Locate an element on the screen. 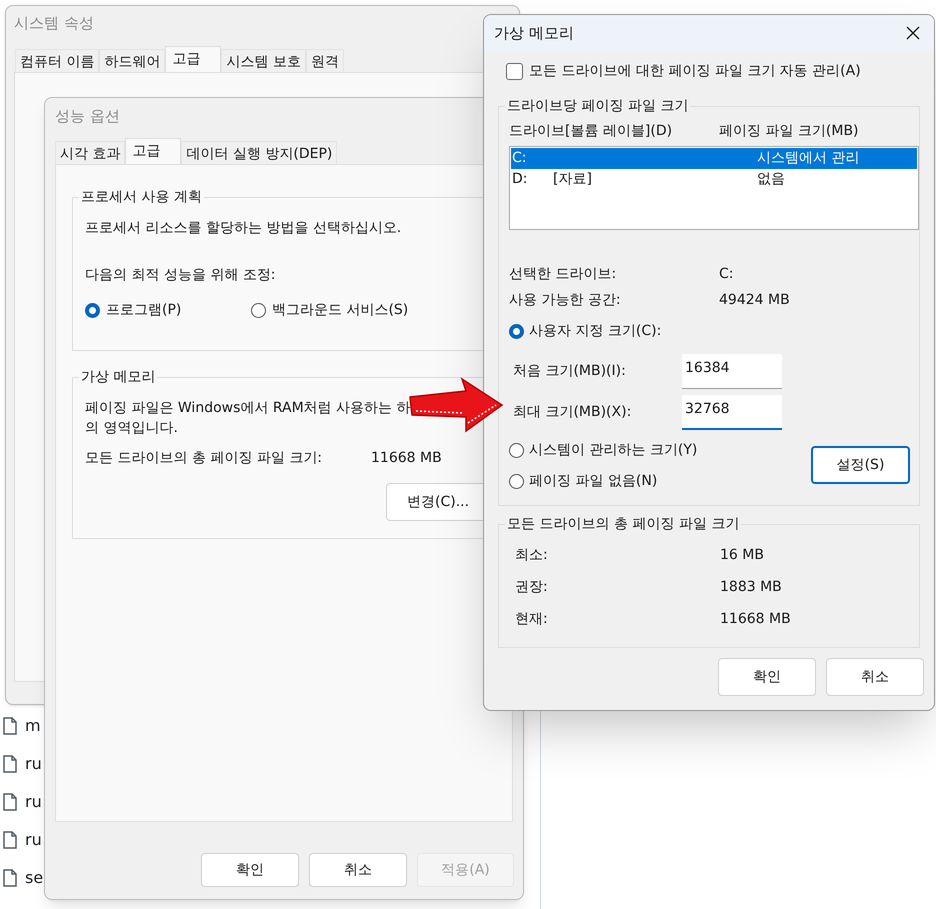 This screenshot has height=909, width=936. total-value: 1883 MB is located at coordinates (751, 587).